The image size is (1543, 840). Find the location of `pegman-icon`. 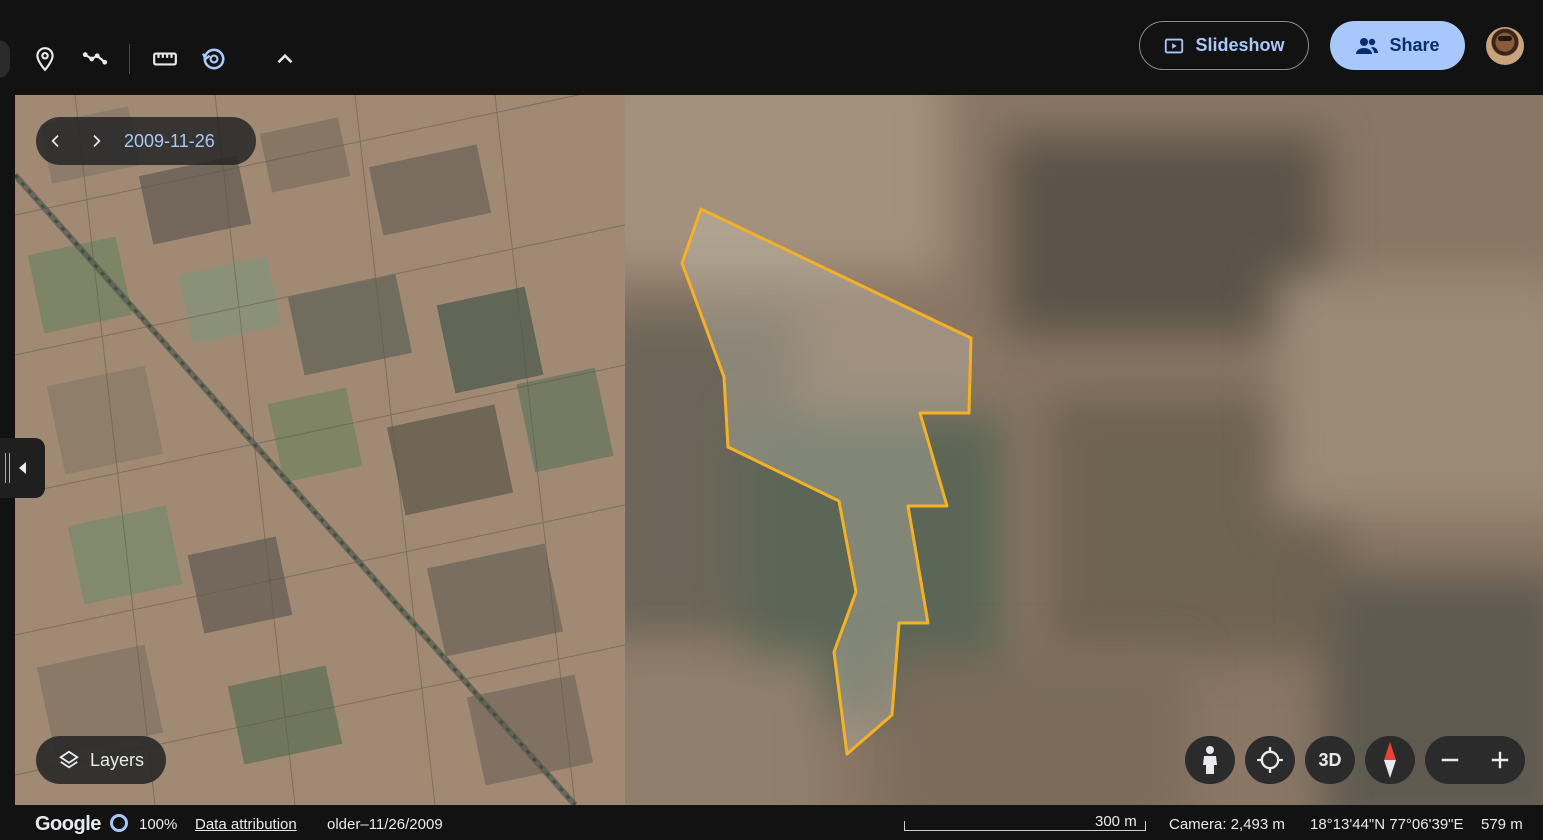

pegman-icon is located at coordinates (1210, 760).